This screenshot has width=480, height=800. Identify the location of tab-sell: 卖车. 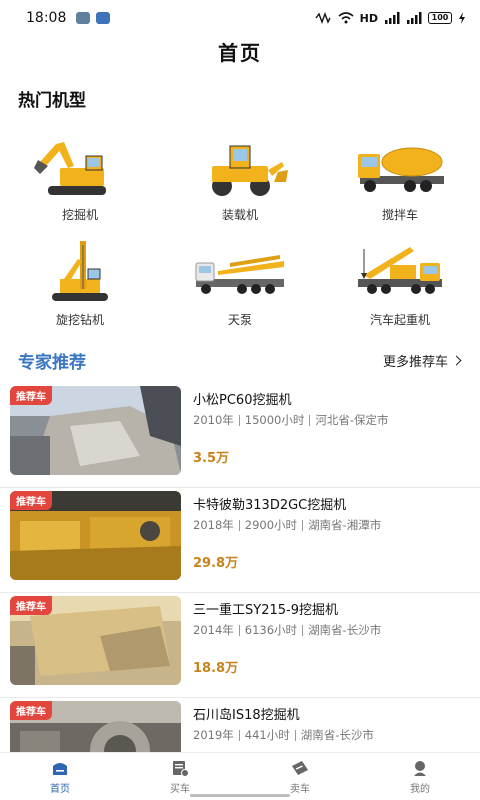
(300, 776).